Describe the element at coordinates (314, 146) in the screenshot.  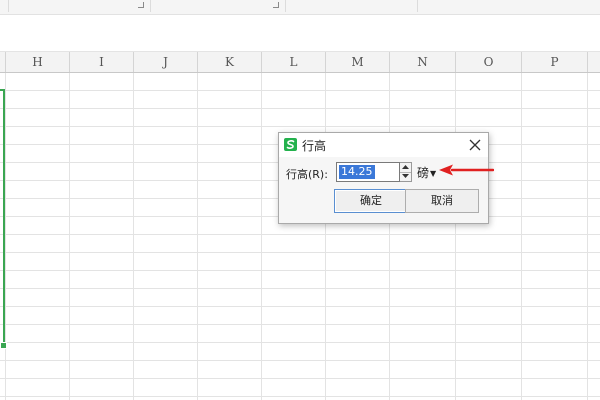
I see `dialog-title: 行高` at that location.